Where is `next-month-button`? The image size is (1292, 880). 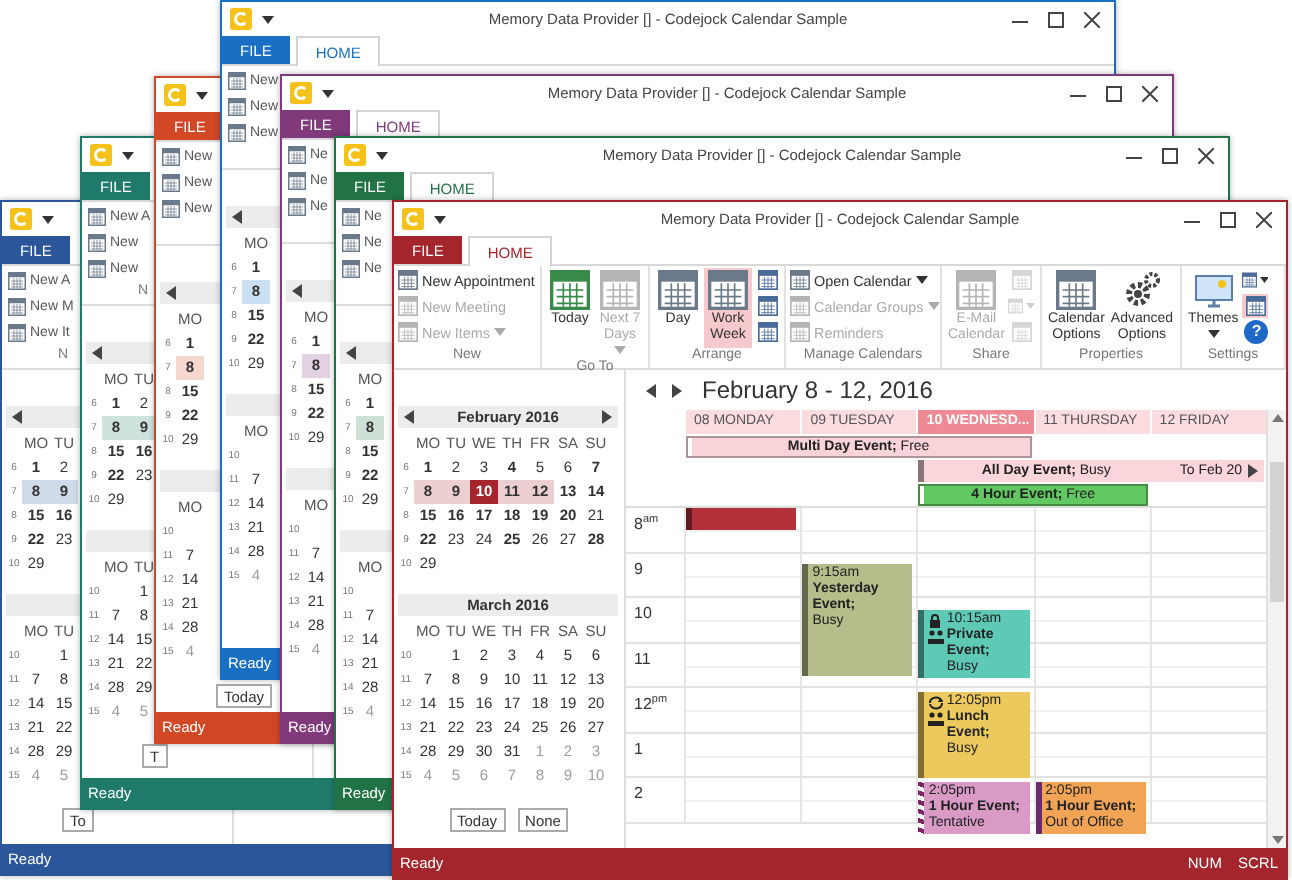
next-month-button is located at coordinates (607, 417).